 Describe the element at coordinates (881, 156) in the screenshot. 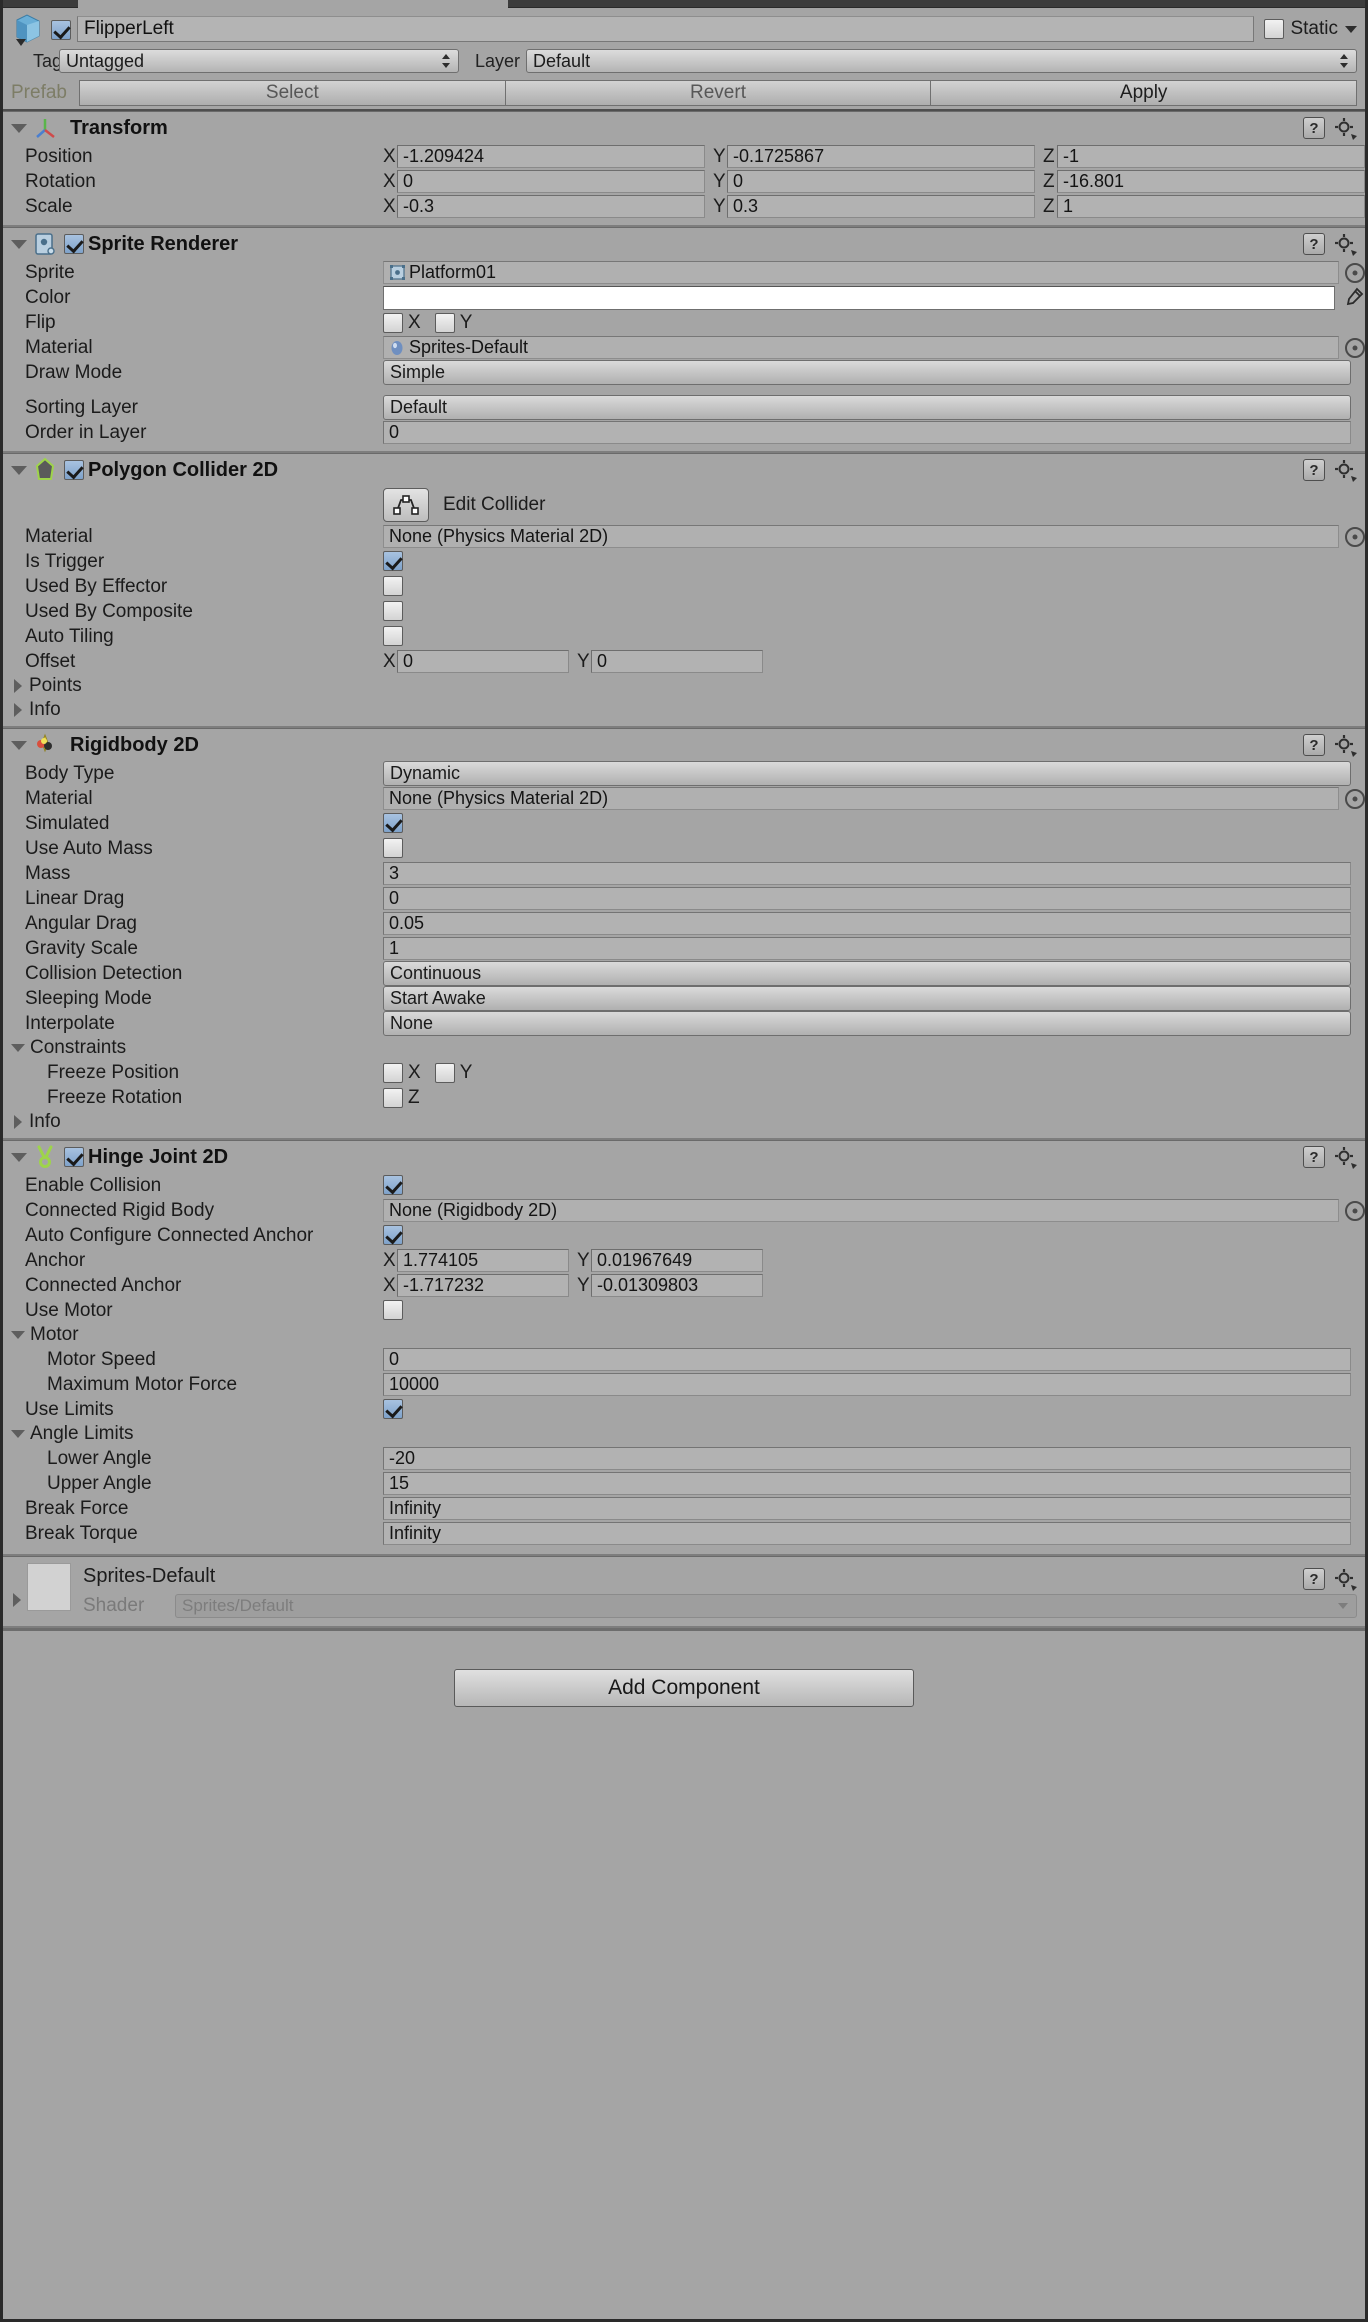

I see `position-y-input: -0.1725867` at that location.